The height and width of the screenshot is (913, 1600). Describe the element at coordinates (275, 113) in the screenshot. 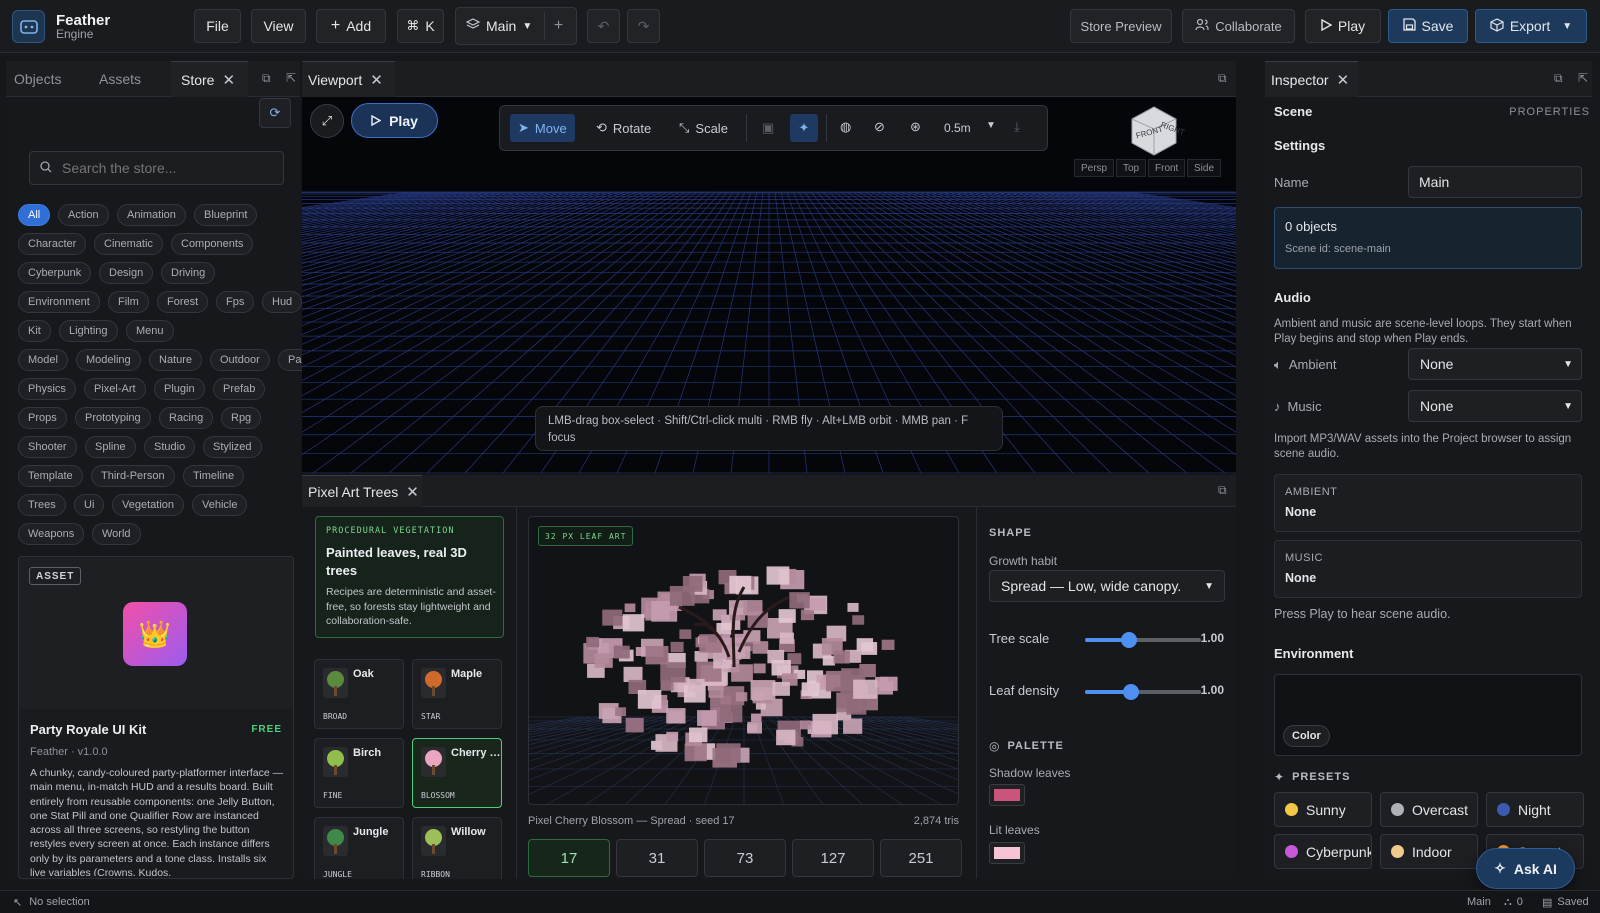

I see `refresh-button: ⟳` at that location.